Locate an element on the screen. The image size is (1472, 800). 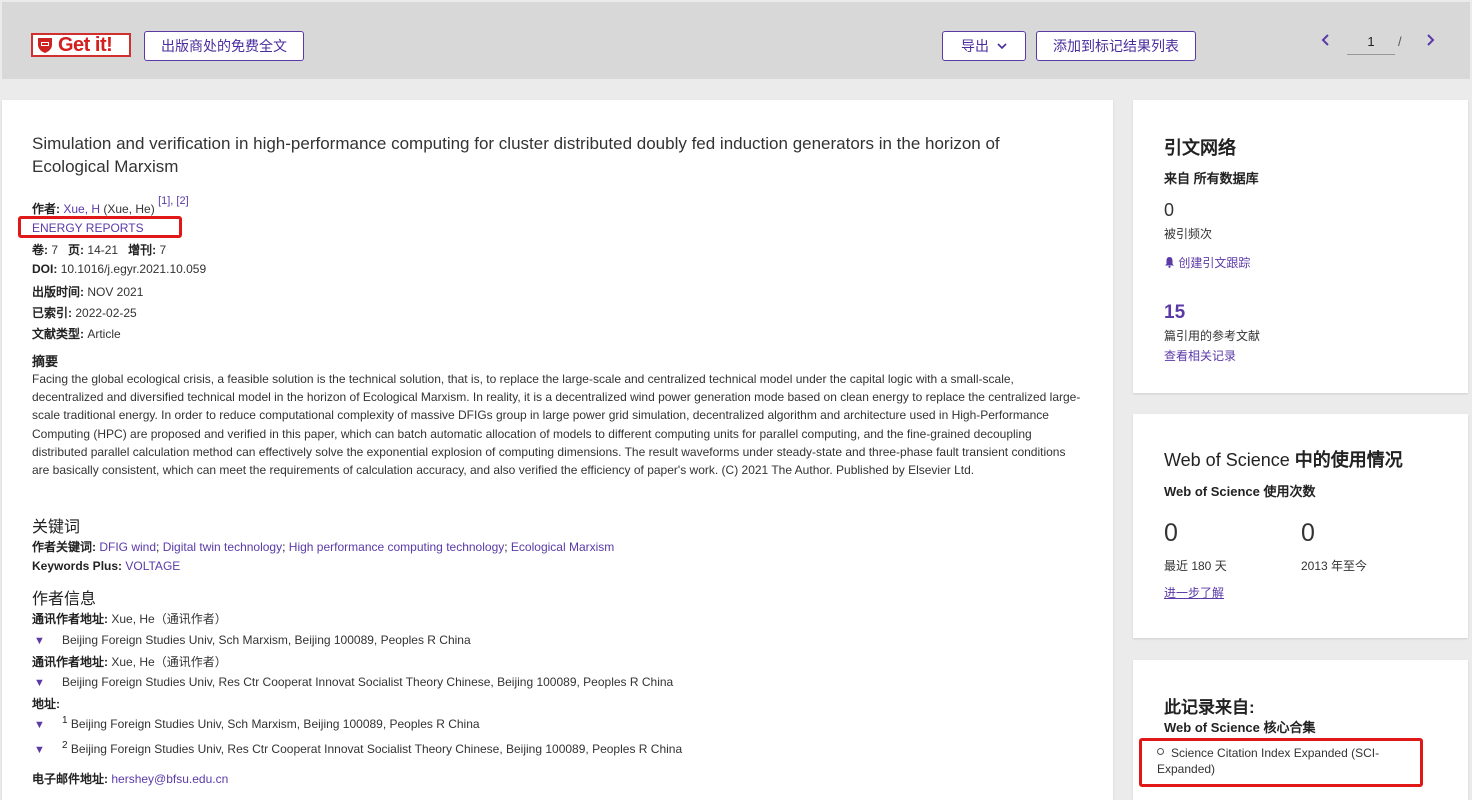
author-line: 作者: Xue, H (Xue, He) [1], [2] is located at coordinates (110, 206).